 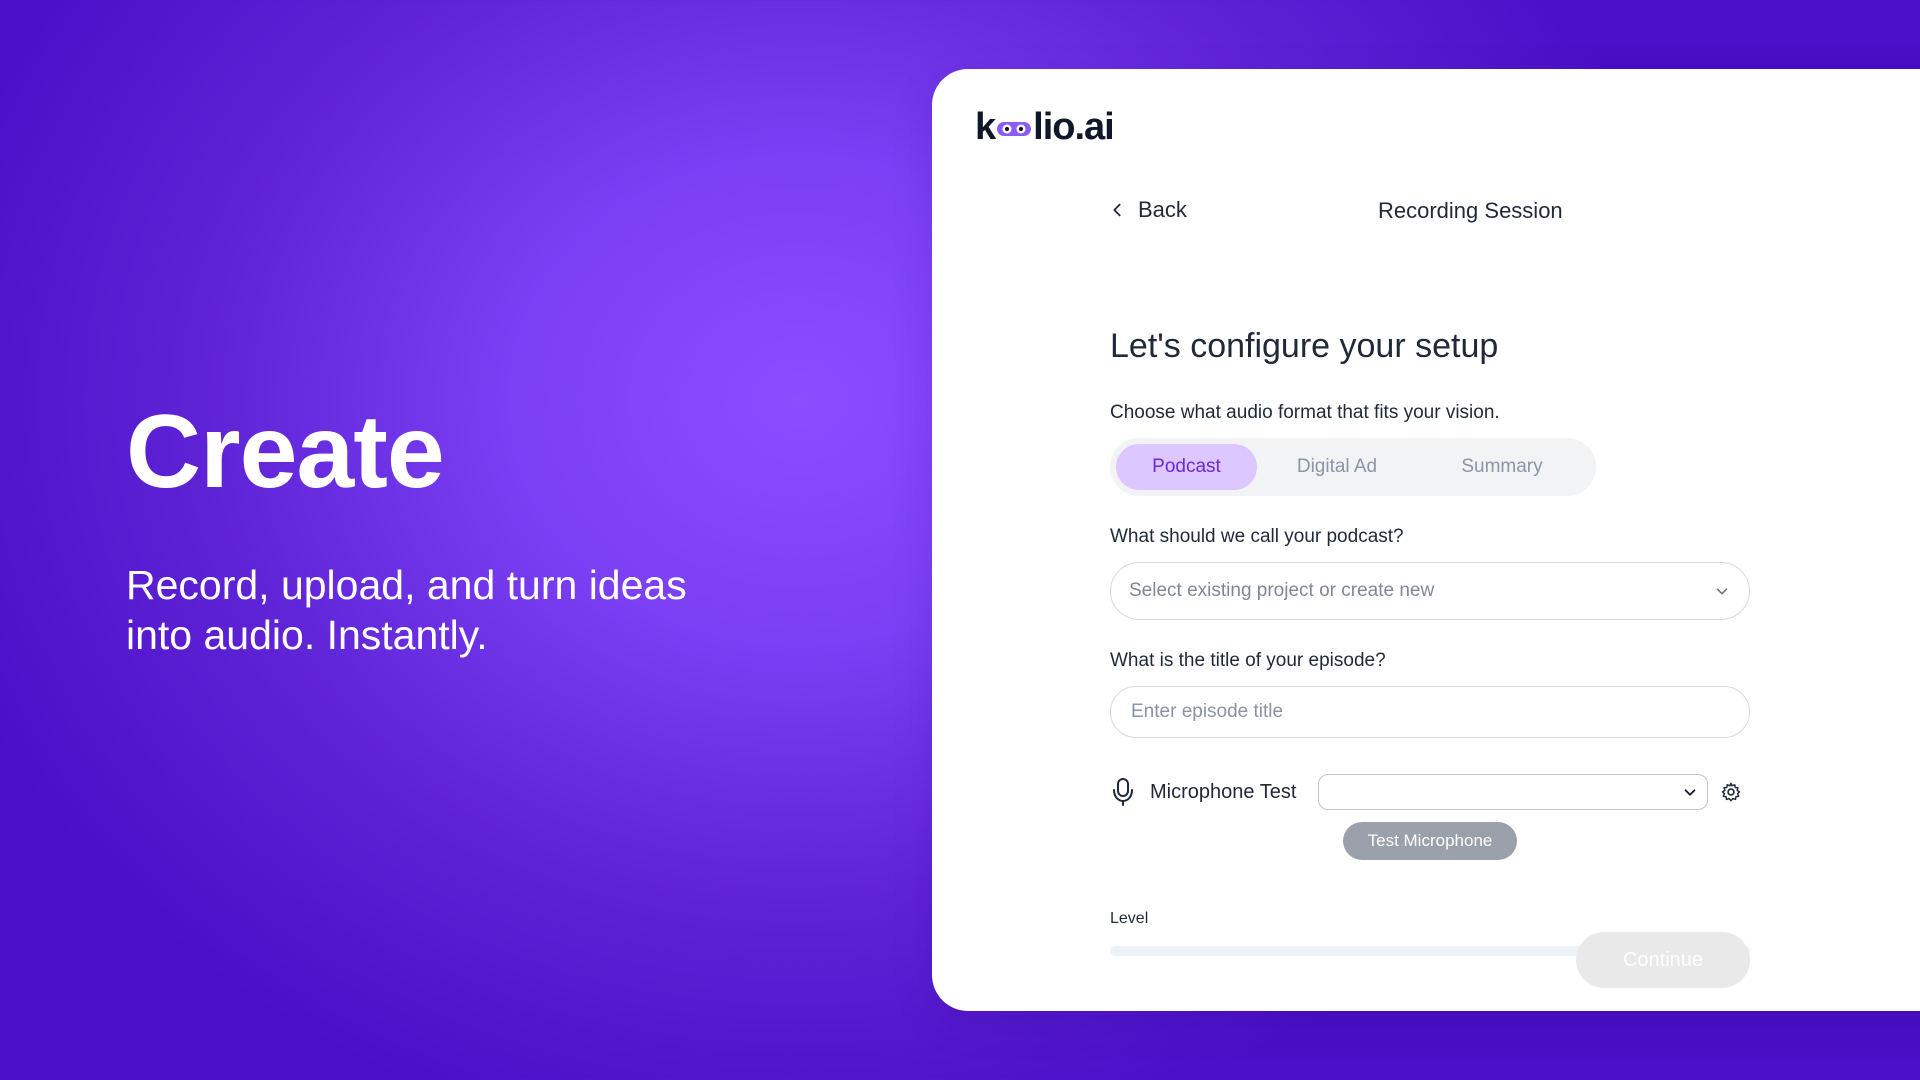 What do you see at coordinates (406, 585) in the screenshot?
I see `hero-subtitle-line-1: Record, upload, and turn ideas` at bounding box center [406, 585].